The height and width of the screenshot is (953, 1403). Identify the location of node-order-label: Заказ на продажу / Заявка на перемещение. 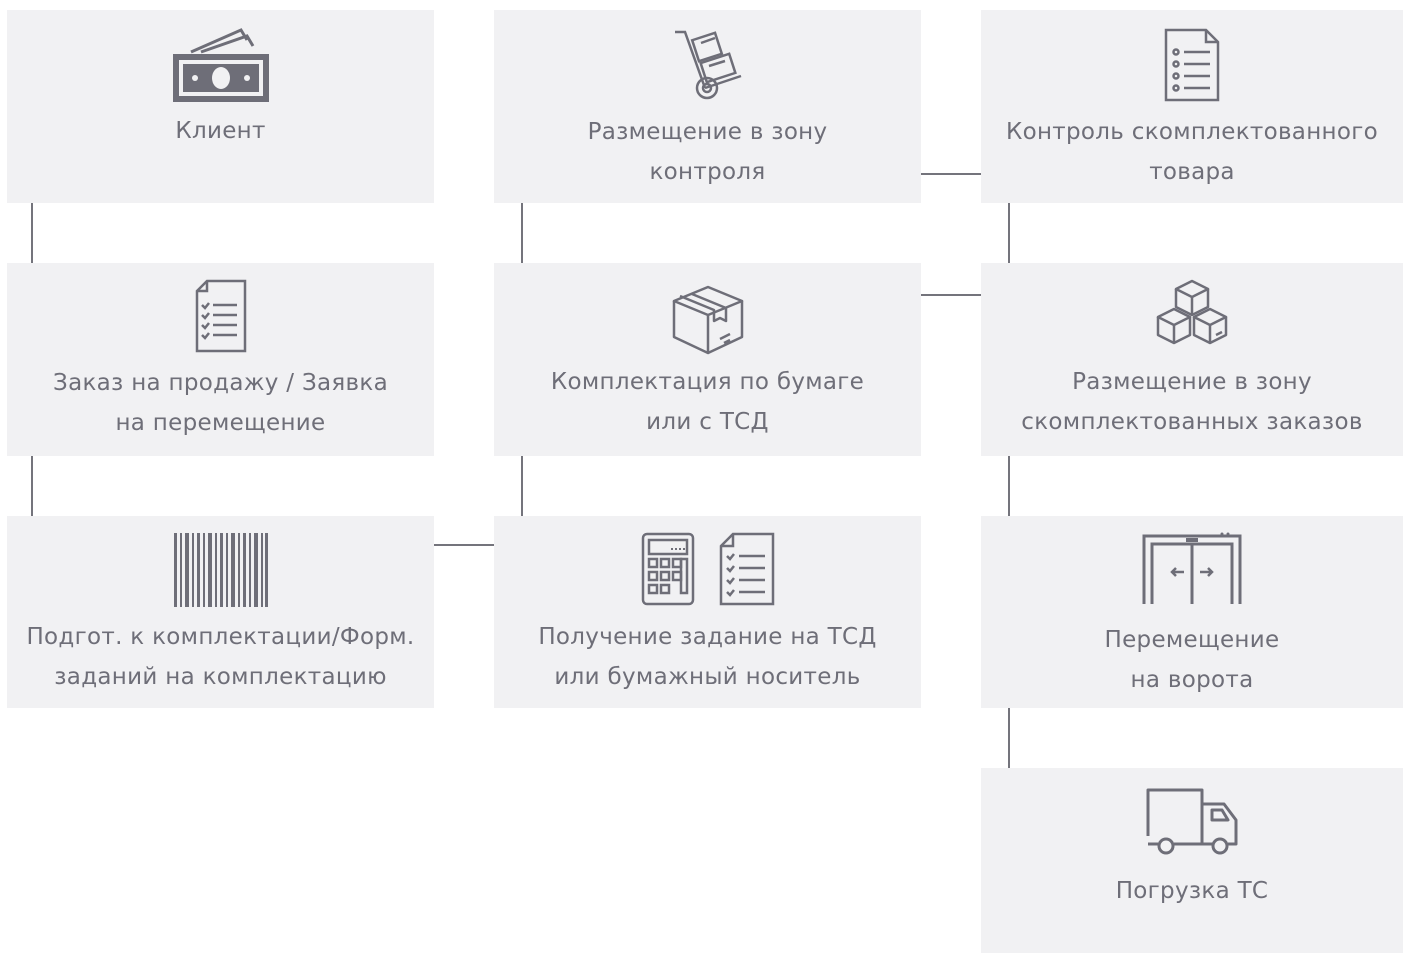
(220, 403).